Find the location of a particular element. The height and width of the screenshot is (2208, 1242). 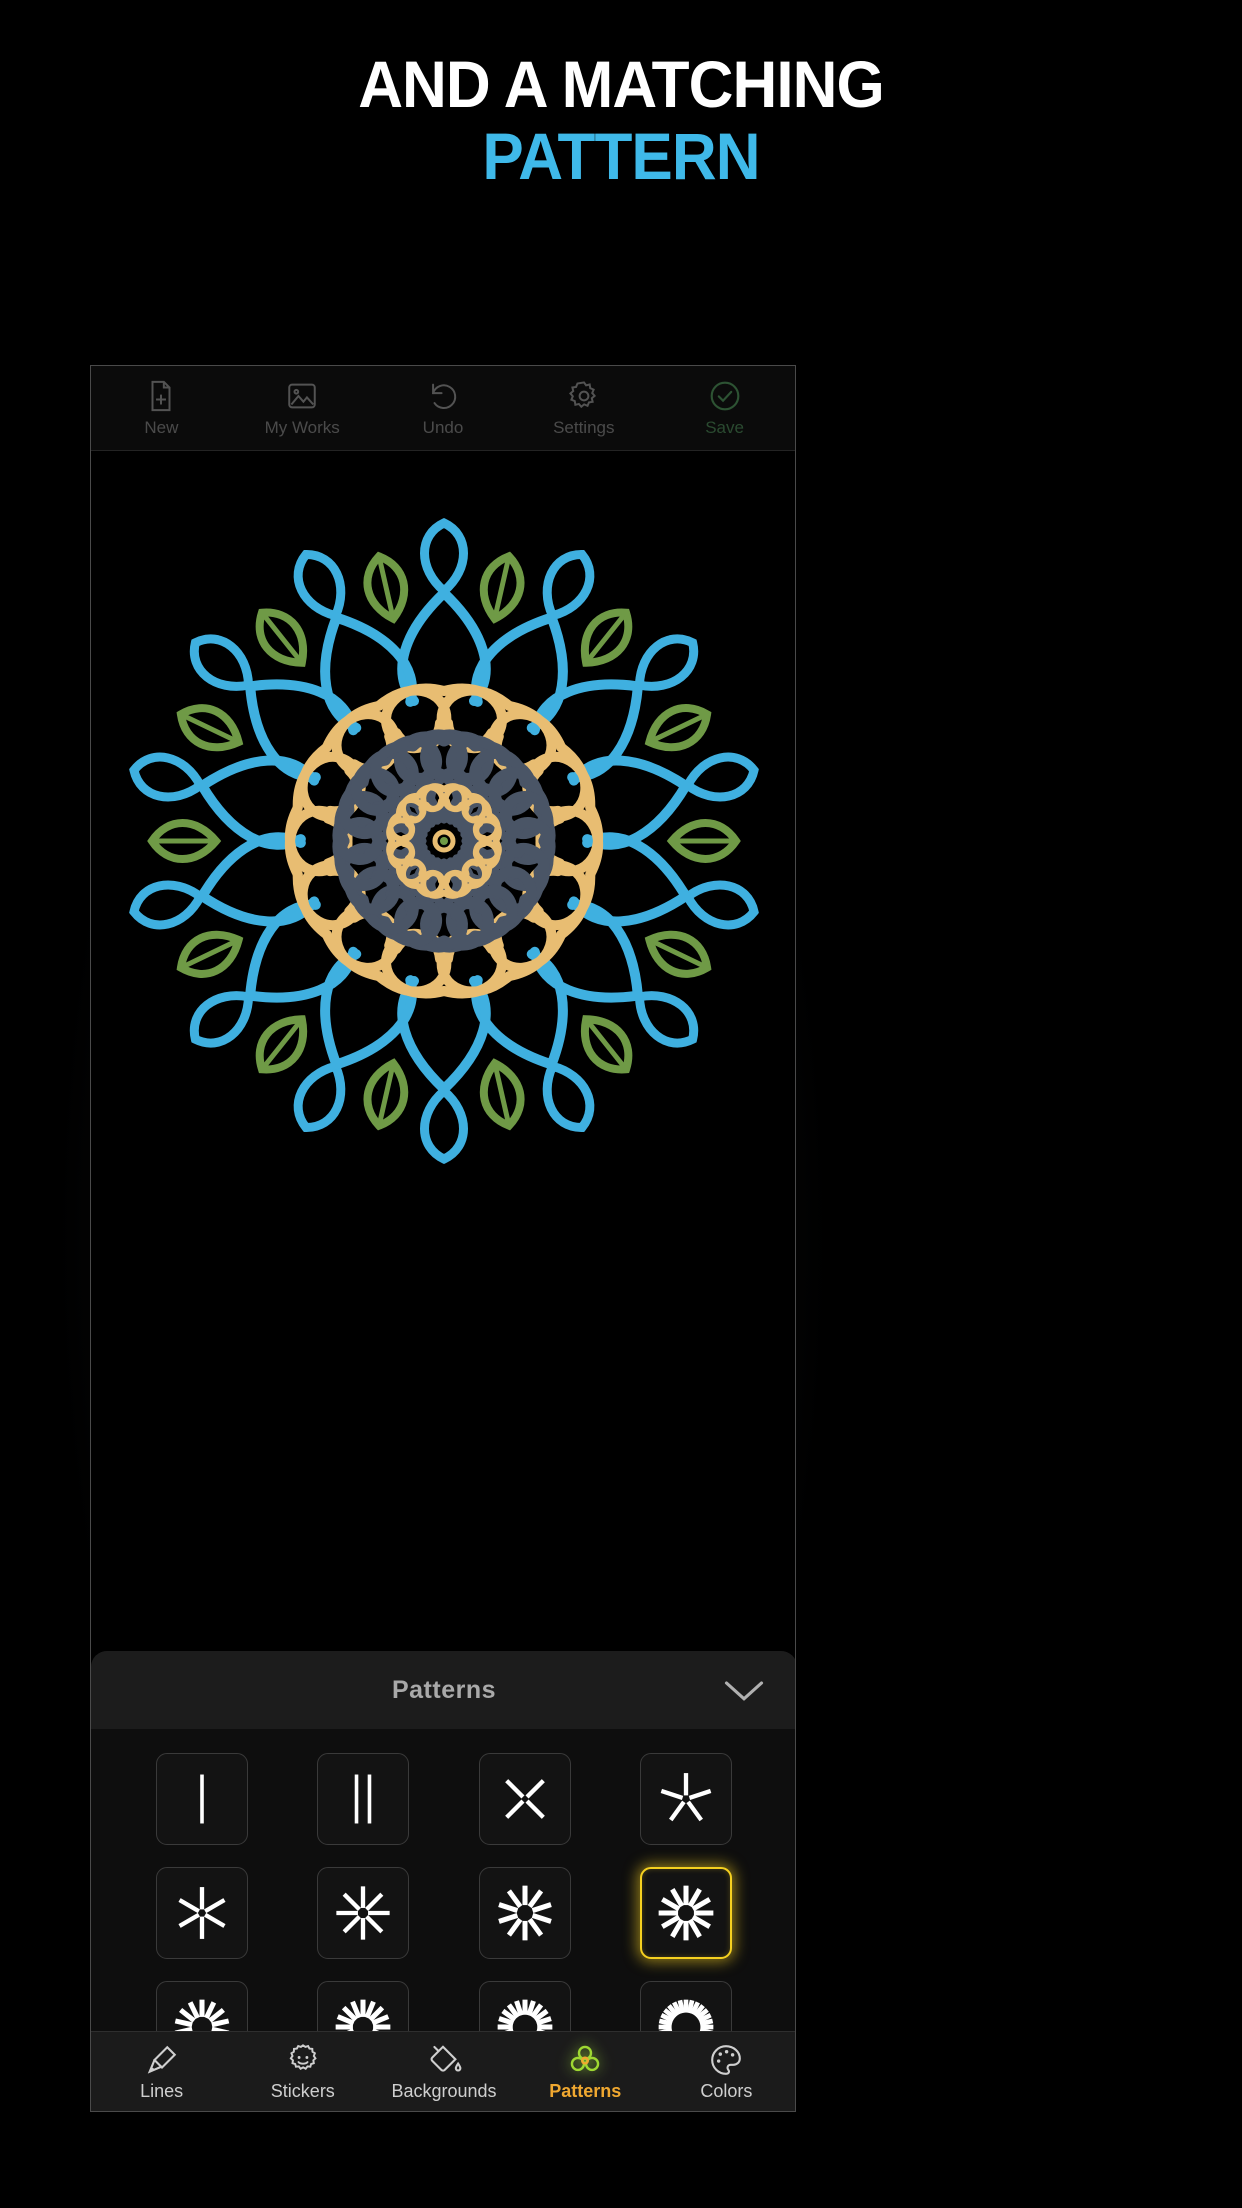

app-toolbar: New My Works Undo Settings Save is located at coordinates (443, 408).